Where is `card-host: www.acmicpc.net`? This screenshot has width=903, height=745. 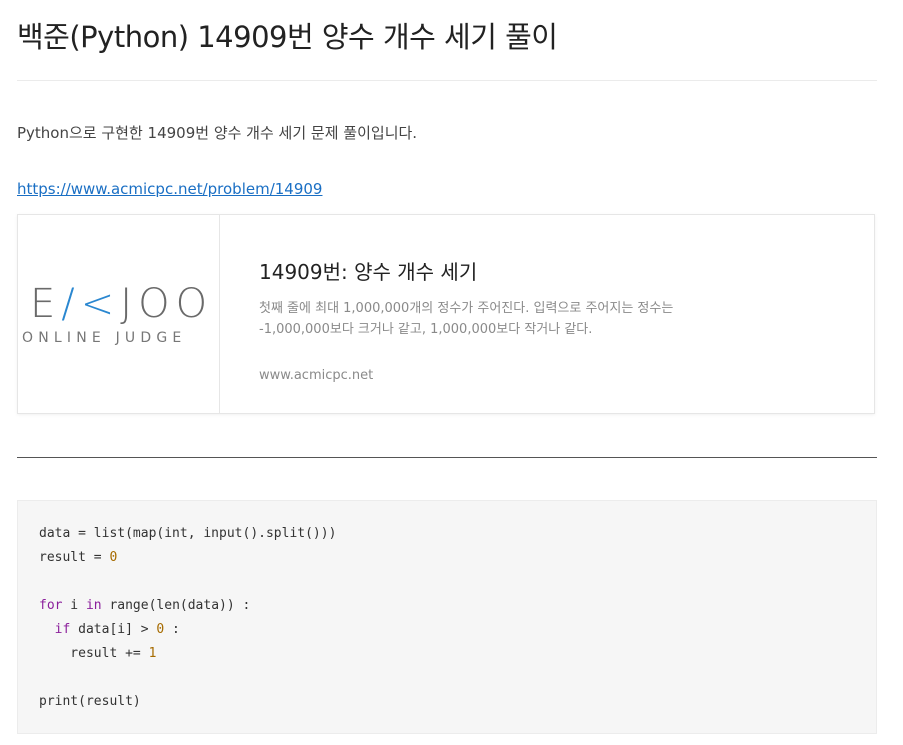 card-host: www.acmicpc.net is located at coordinates (316, 375).